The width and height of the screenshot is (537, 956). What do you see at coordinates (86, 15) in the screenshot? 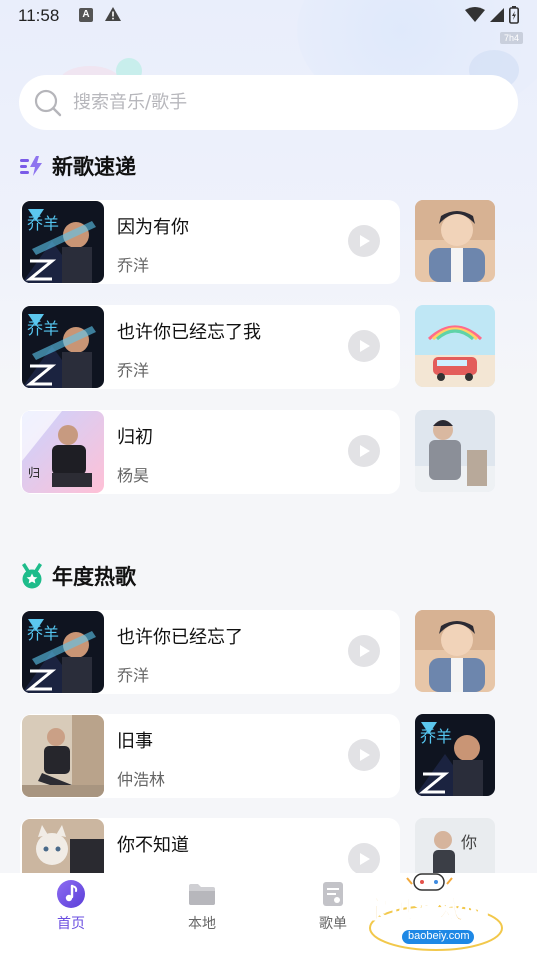
I see `a-notification-icon: A` at bounding box center [86, 15].